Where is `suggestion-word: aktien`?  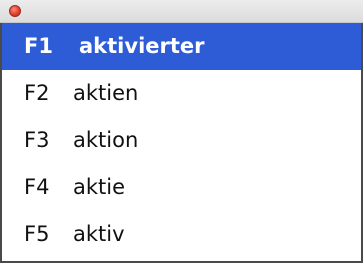
suggestion-word: aktien is located at coordinates (106, 93).